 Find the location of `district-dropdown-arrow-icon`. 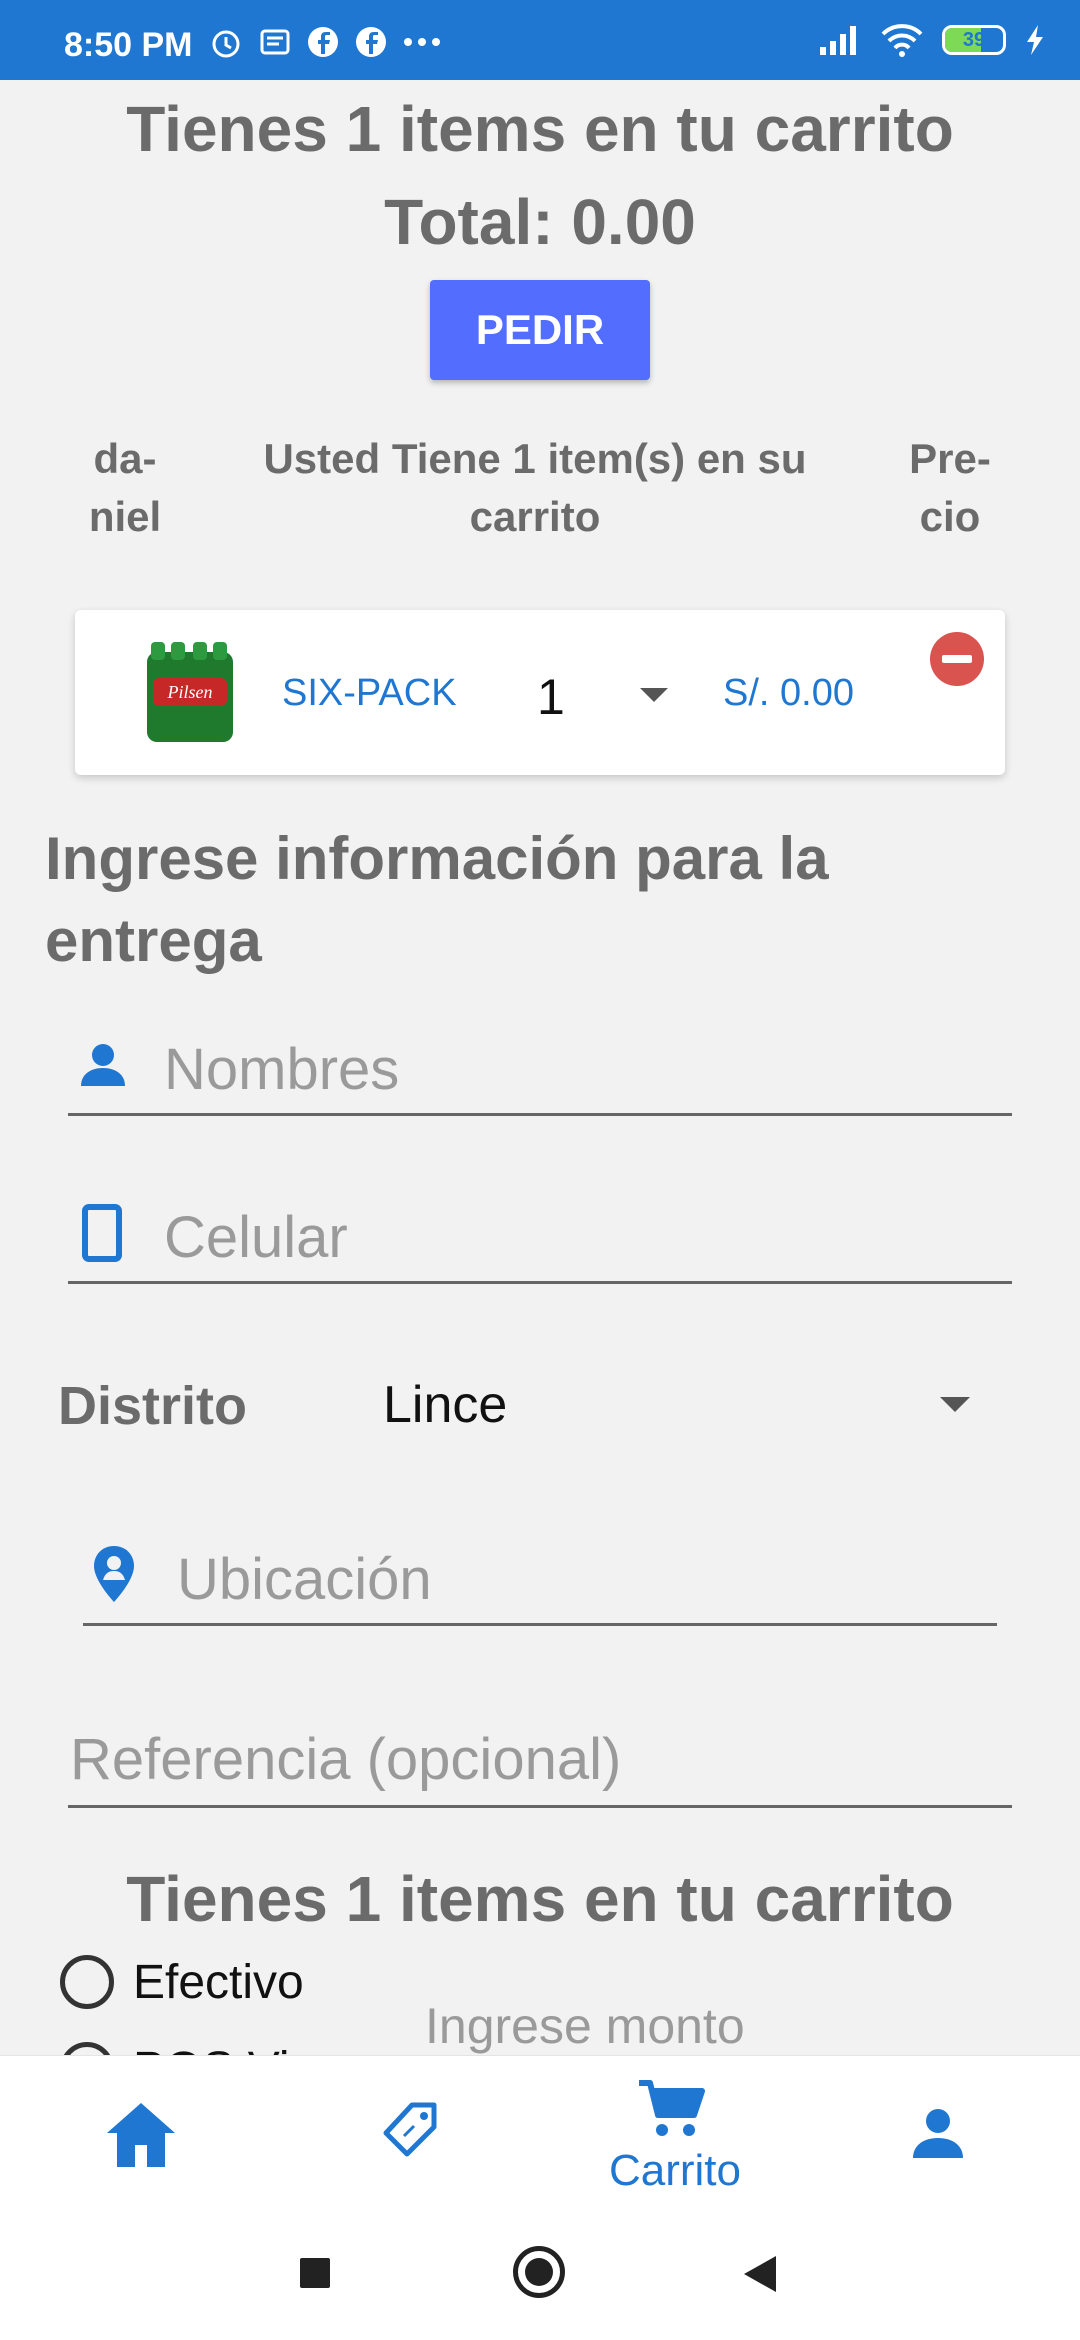

district-dropdown-arrow-icon is located at coordinates (955, 1404).